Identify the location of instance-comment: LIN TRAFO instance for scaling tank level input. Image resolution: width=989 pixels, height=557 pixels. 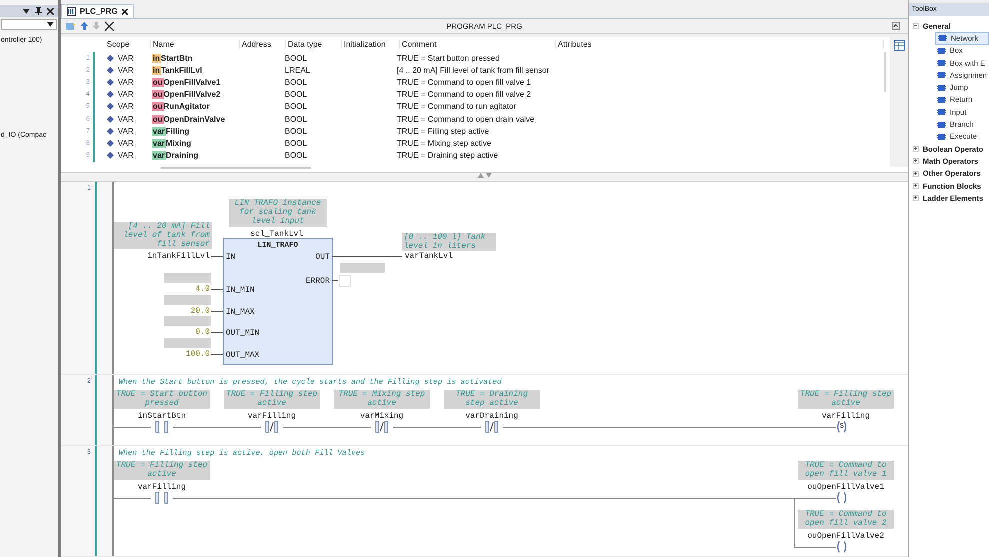
(278, 213).